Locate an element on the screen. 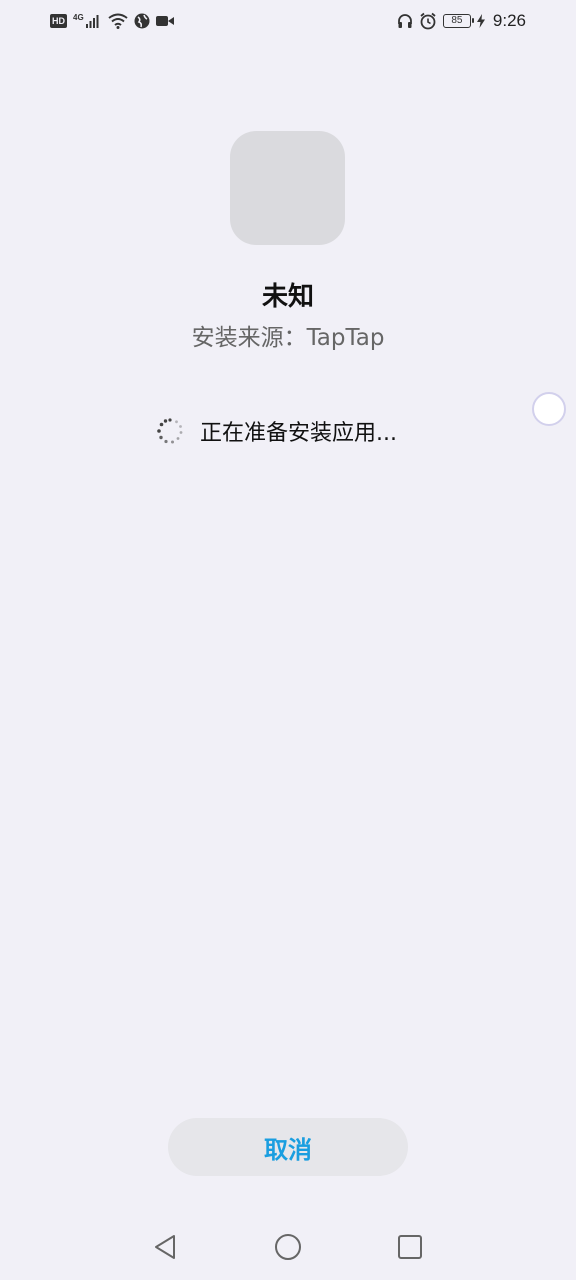 The width and height of the screenshot is (576, 1280). app-icon-placeholder is located at coordinates (287, 188).